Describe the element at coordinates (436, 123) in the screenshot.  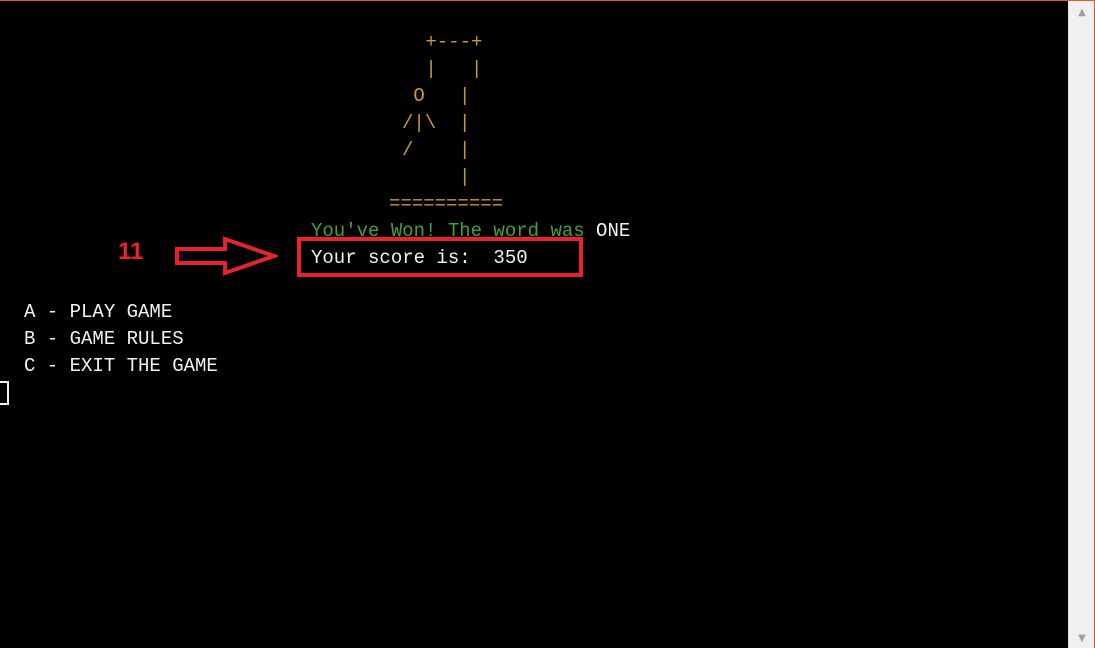
I see `gallows-line-4: /|\ |` at that location.